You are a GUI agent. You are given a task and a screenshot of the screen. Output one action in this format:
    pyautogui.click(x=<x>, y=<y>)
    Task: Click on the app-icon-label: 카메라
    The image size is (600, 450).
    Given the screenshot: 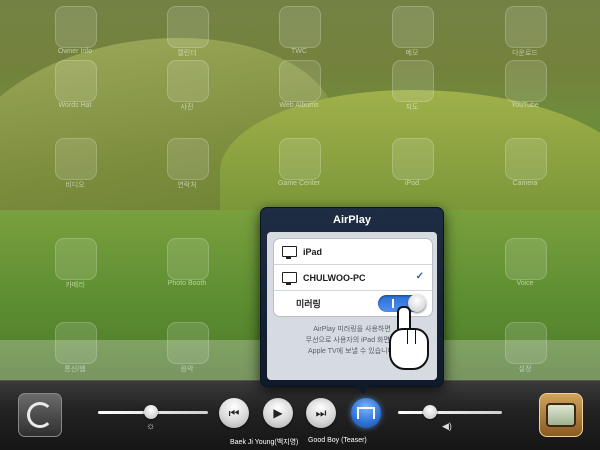 What is the action you would take?
    pyautogui.click(x=75, y=285)
    